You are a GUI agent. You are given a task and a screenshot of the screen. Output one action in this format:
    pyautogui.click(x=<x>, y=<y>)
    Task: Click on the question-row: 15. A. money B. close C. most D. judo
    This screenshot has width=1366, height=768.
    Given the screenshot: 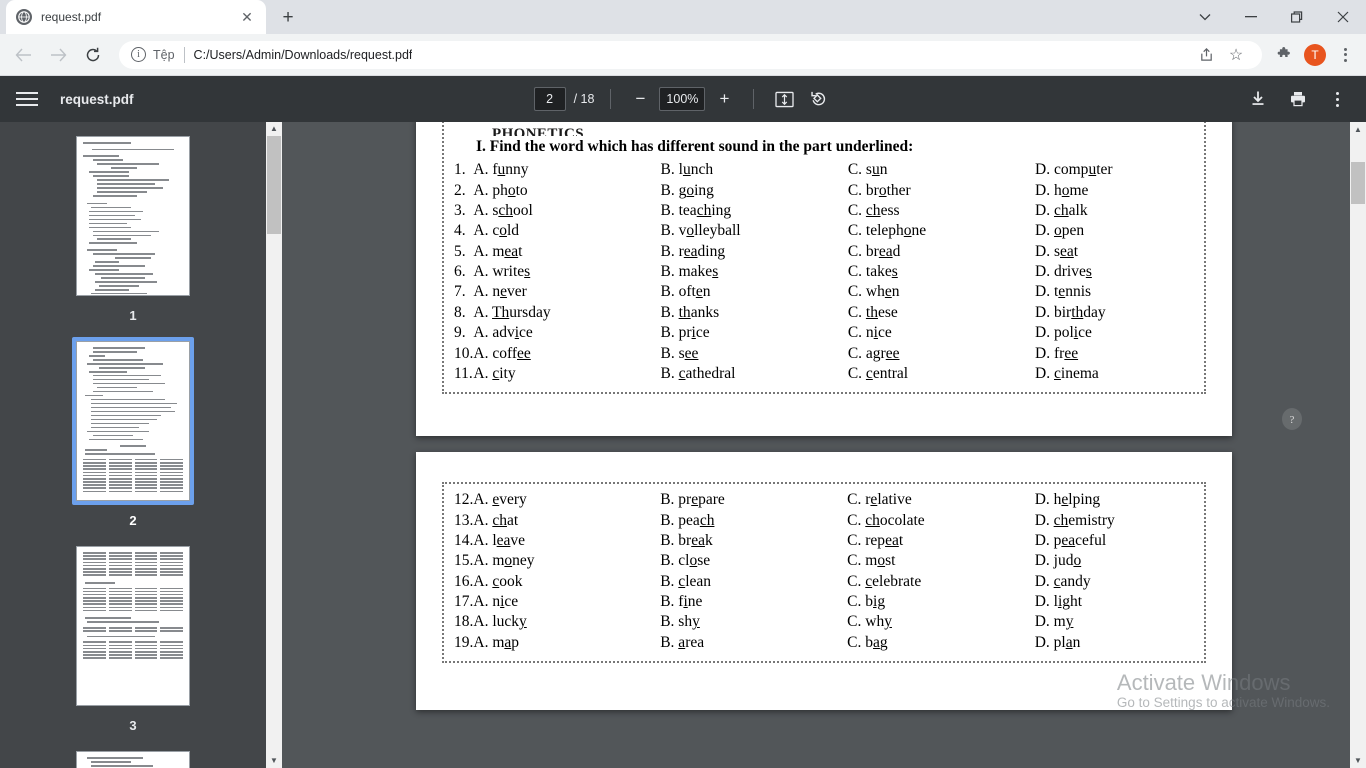 What is the action you would take?
    pyautogui.click(x=824, y=561)
    